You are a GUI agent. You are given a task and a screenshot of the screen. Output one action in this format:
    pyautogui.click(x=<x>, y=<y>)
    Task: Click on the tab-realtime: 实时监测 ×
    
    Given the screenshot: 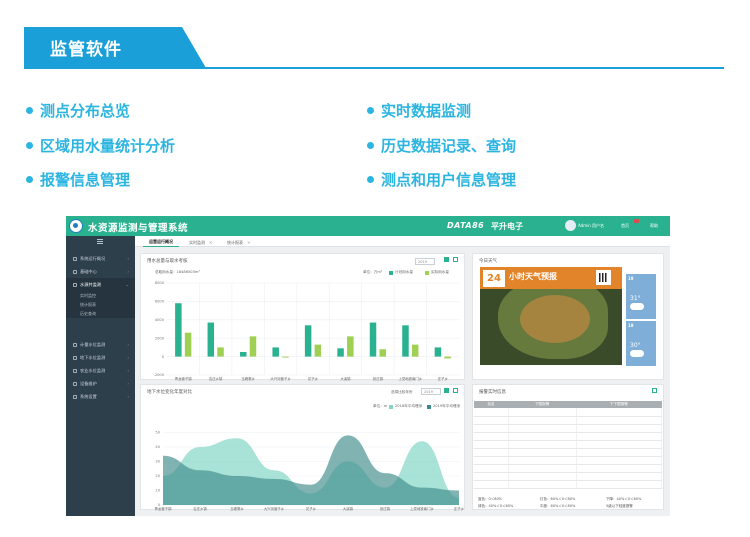 What is the action you would take?
    pyautogui.click(x=200, y=242)
    